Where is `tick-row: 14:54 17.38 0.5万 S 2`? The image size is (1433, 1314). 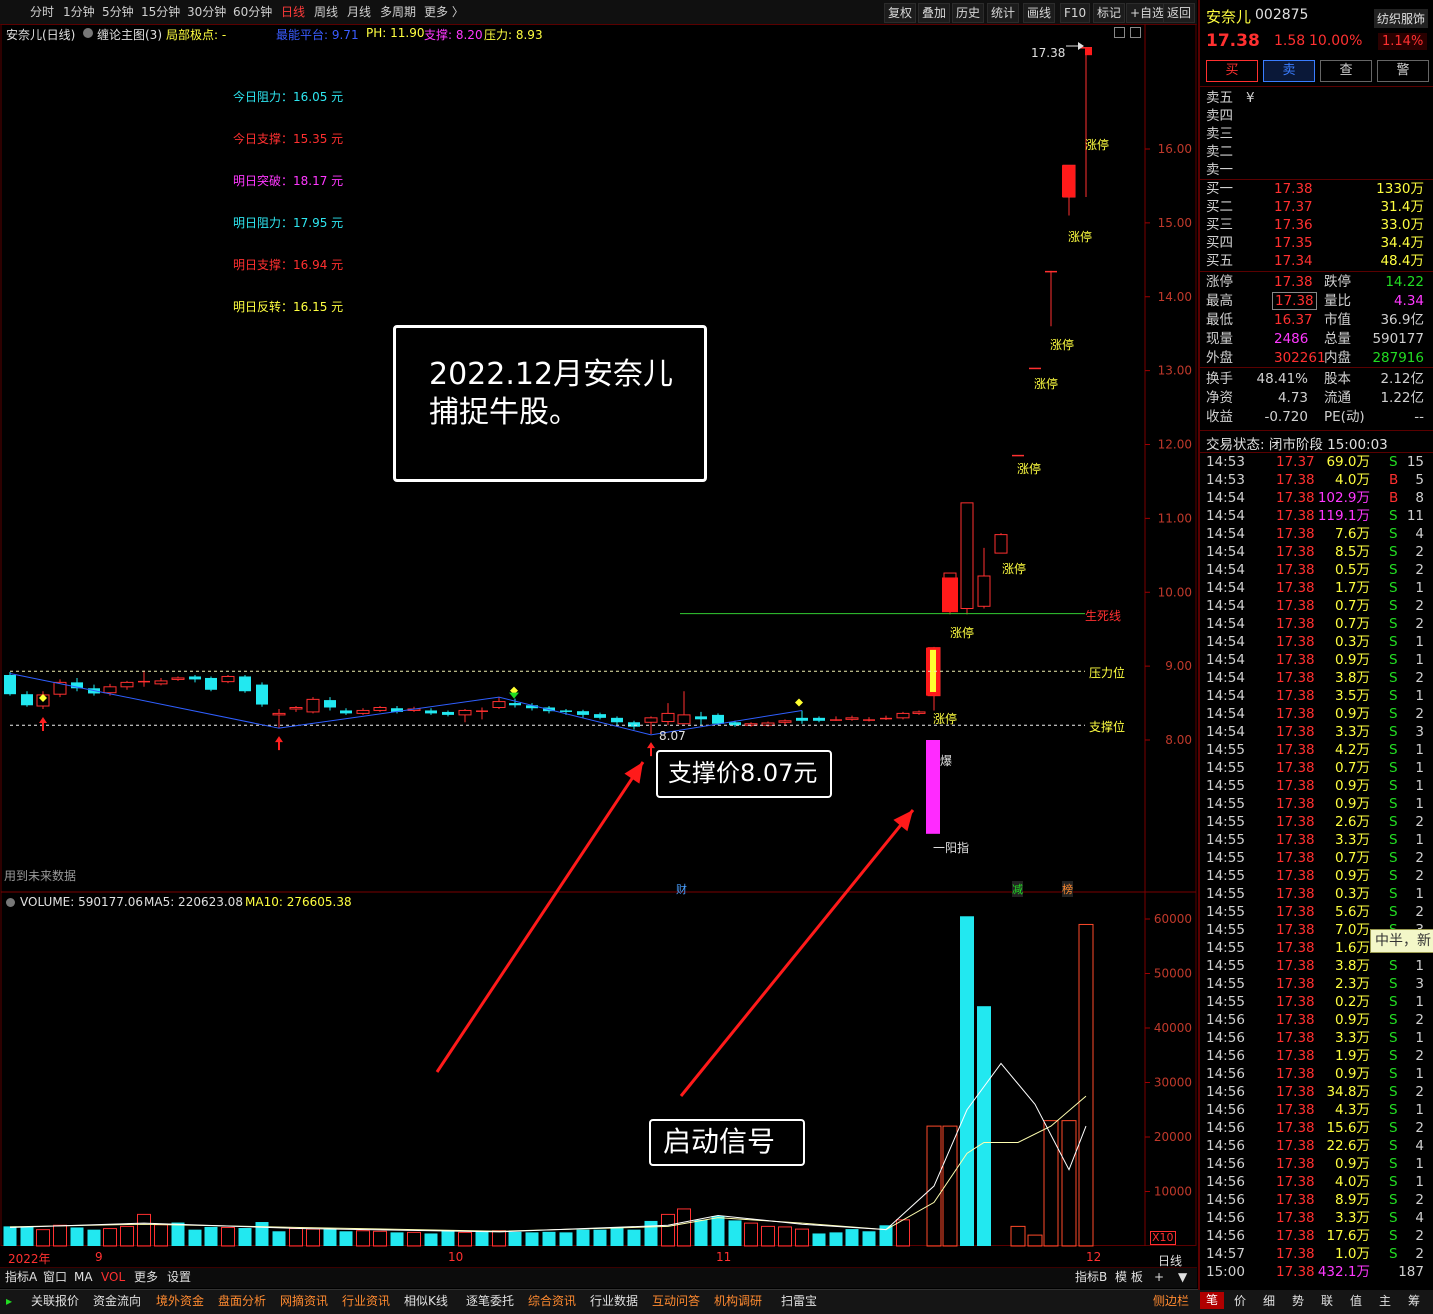
tick-row: 14:54 17.38 0.5万 S 2 is located at coordinates (1317, 570).